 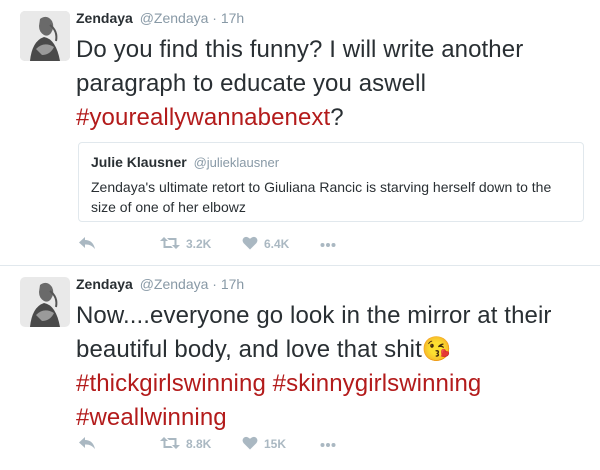 I want to click on retweet-button: 8.8K, so click(x=185, y=444).